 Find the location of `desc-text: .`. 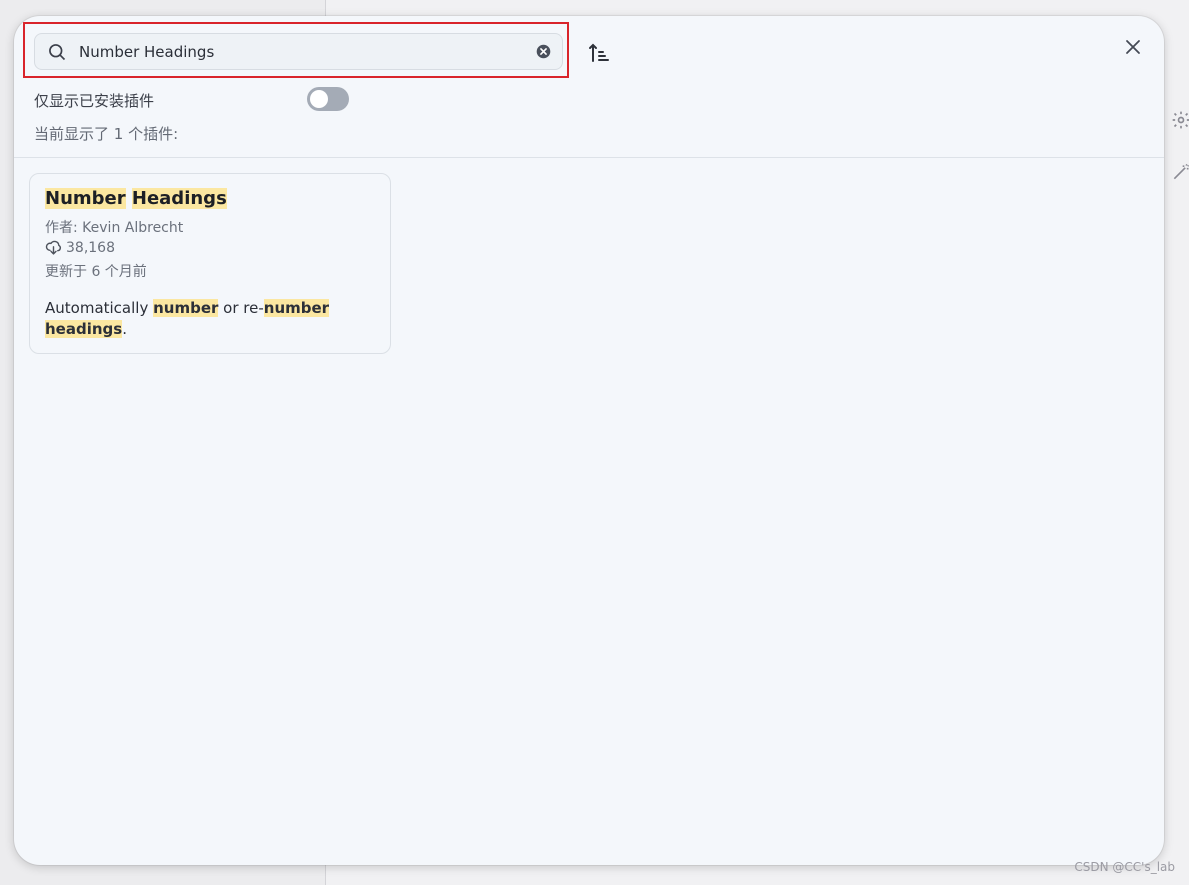

desc-text: . is located at coordinates (124, 329).